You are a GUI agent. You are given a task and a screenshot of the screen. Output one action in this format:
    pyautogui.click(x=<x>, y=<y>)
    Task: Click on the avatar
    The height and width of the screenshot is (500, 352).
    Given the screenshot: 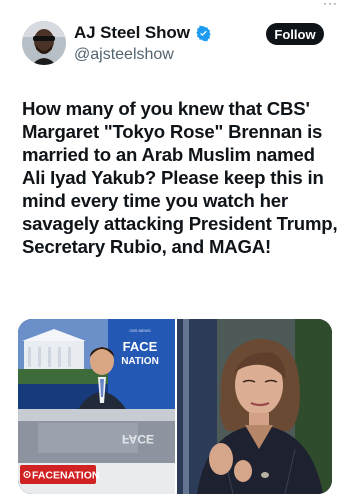 What is the action you would take?
    pyautogui.click(x=44, y=43)
    